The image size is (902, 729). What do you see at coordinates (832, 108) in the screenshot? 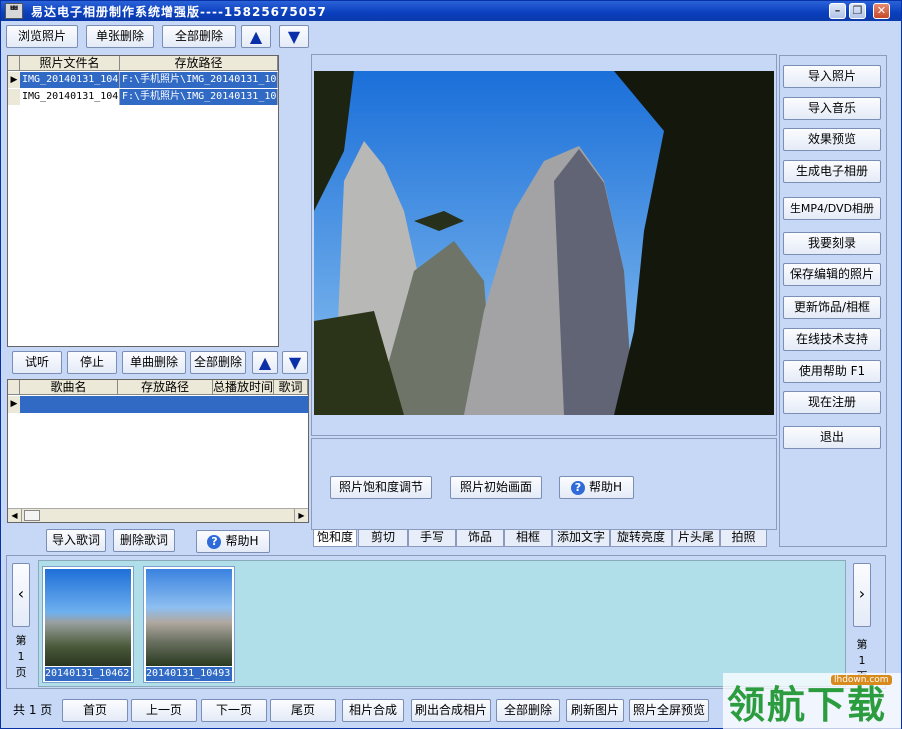
I see `import-music-button: 导入音乐` at bounding box center [832, 108].